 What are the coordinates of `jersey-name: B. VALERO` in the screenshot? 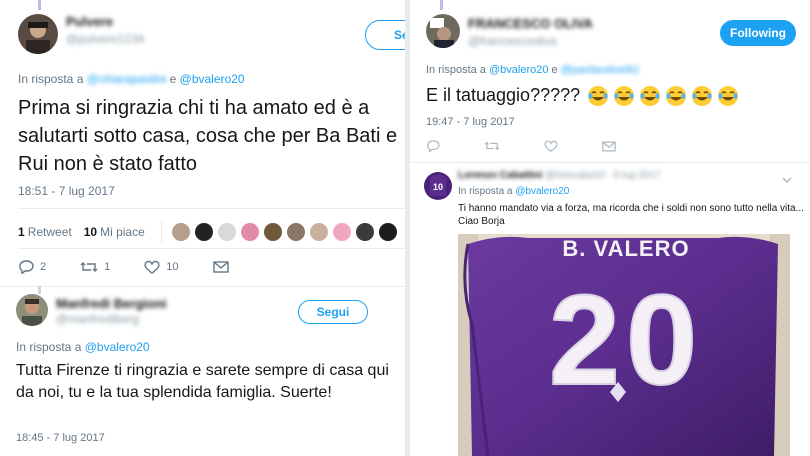 It's located at (625, 248).